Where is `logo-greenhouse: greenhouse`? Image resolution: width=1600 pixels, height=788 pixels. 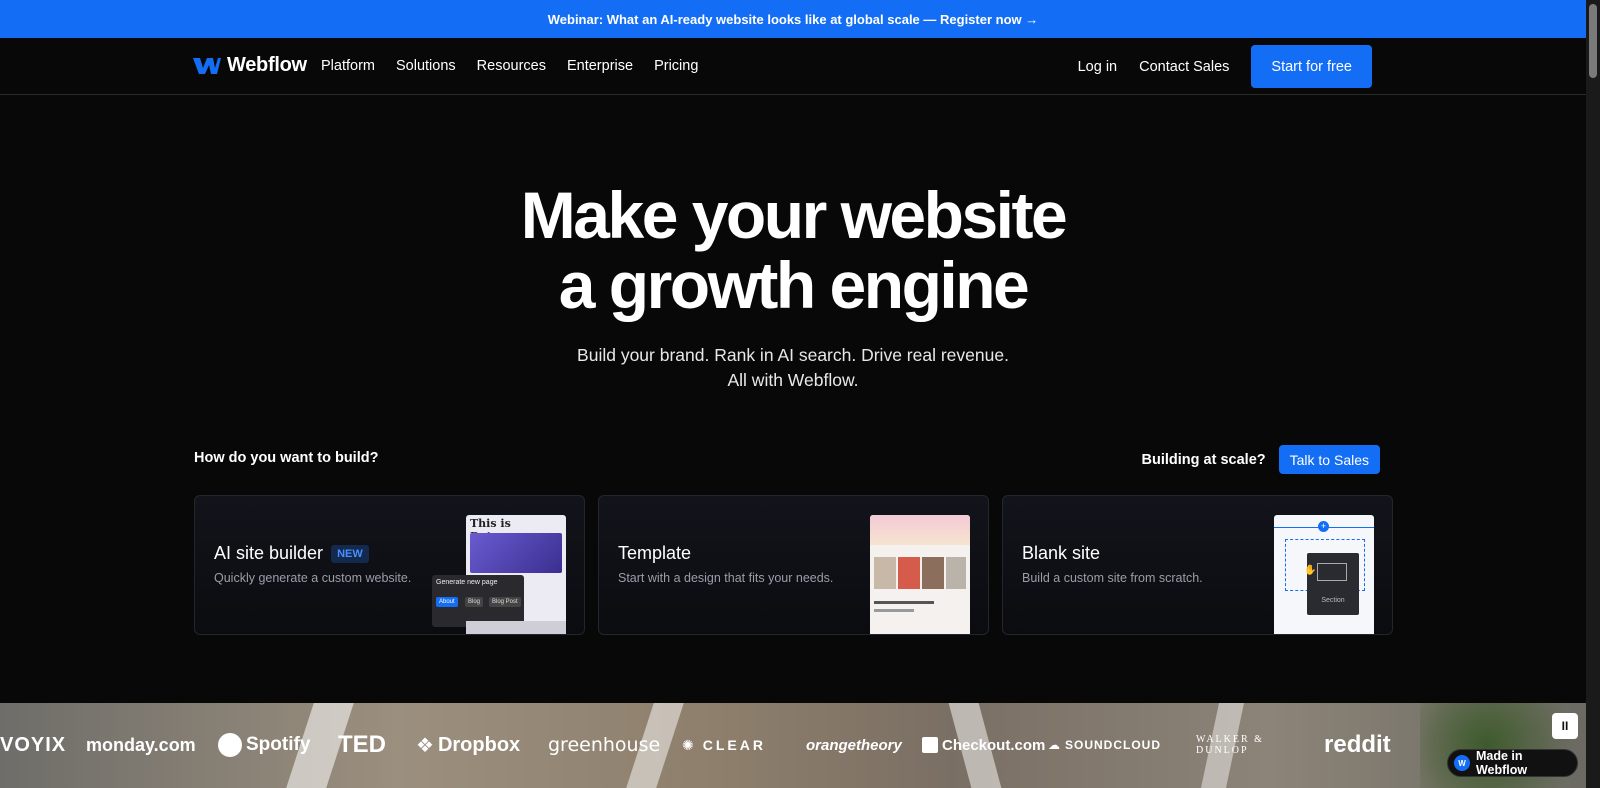 logo-greenhouse: greenhouse is located at coordinates (604, 745).